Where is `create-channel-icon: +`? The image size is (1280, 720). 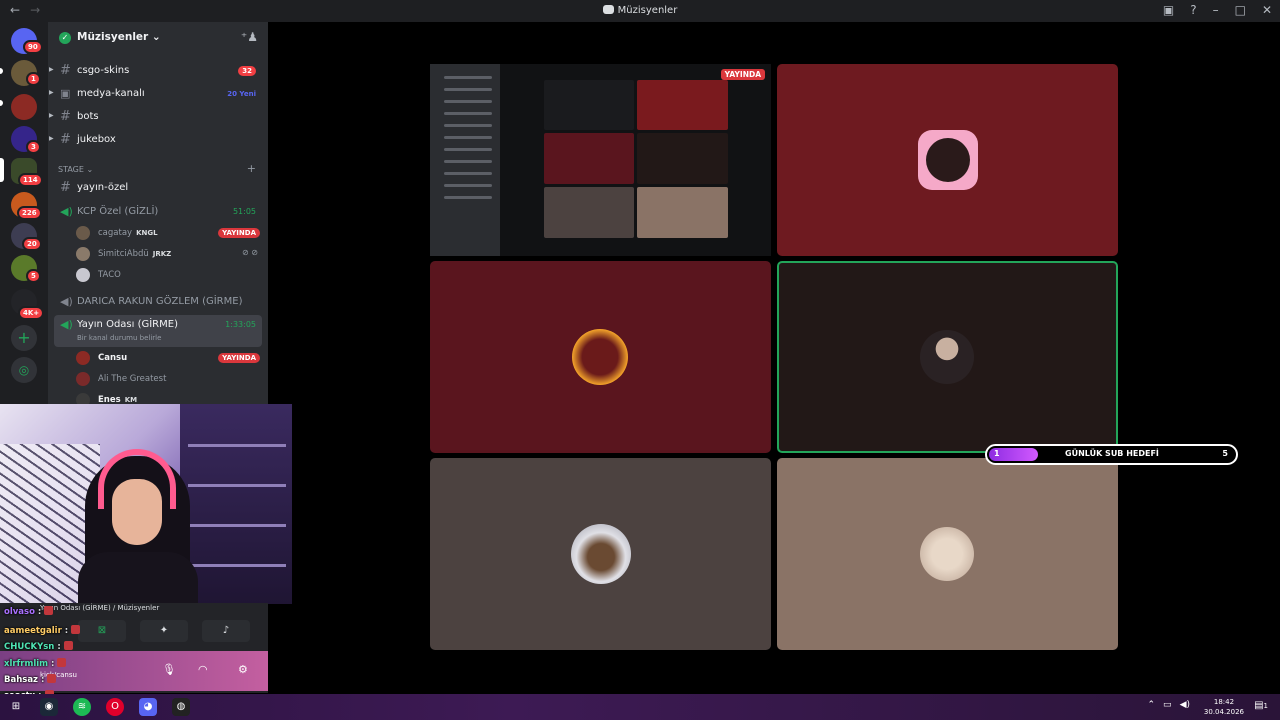
create-channel-icon: + is located at coordinates (251, 168).